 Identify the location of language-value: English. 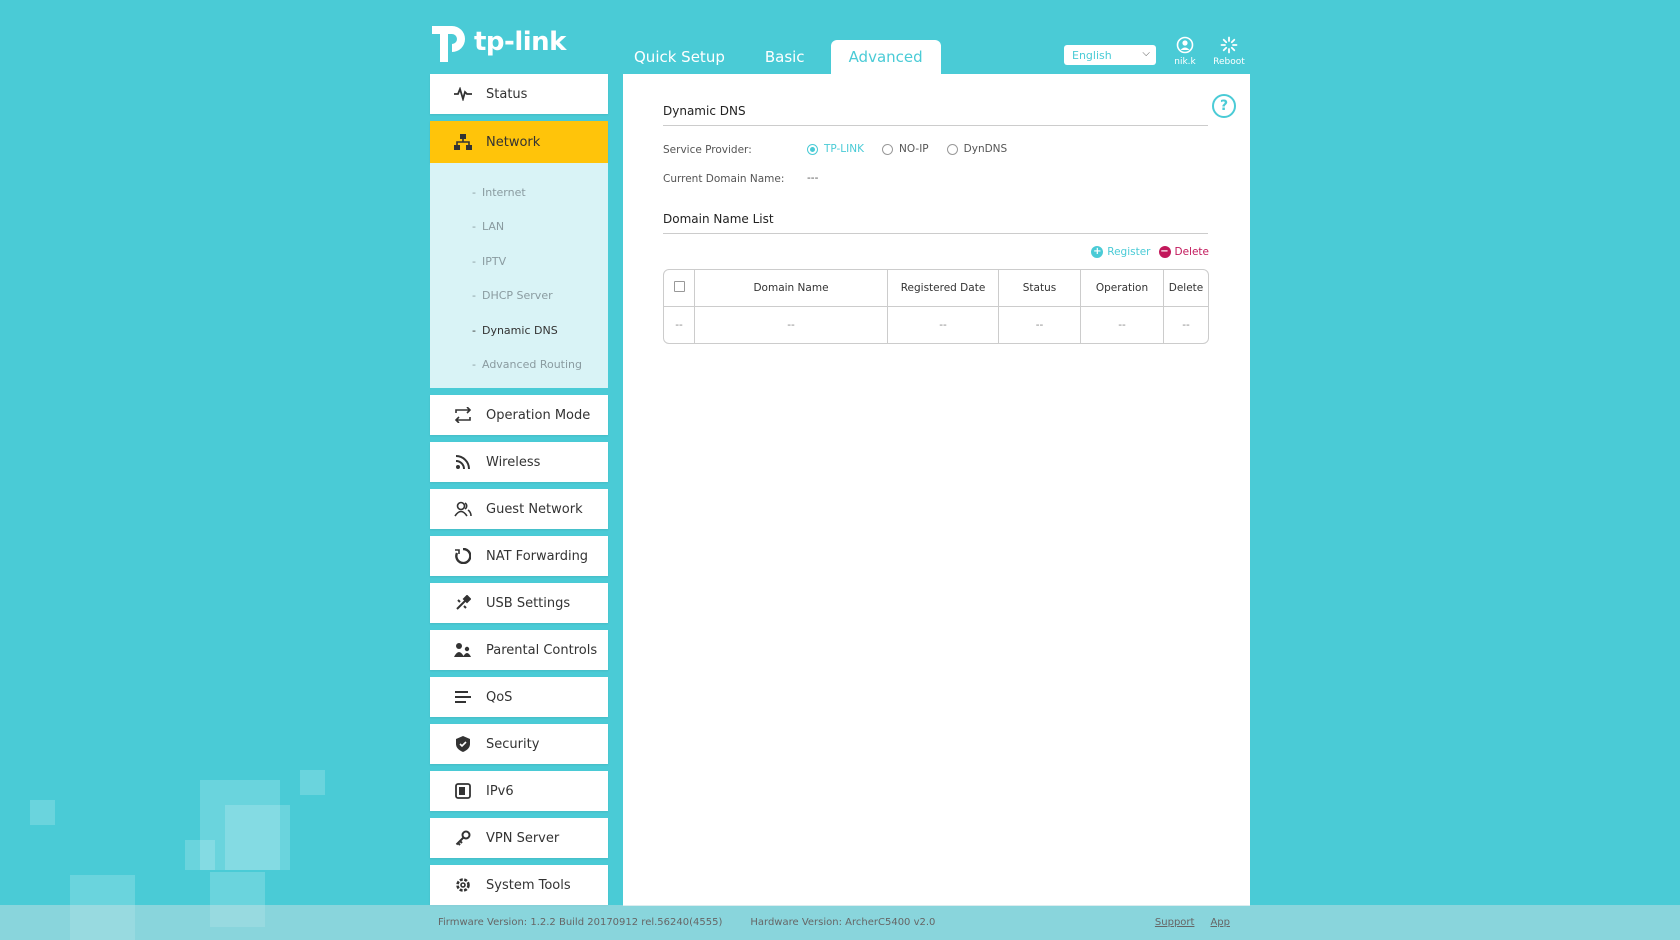
(1092, 55).